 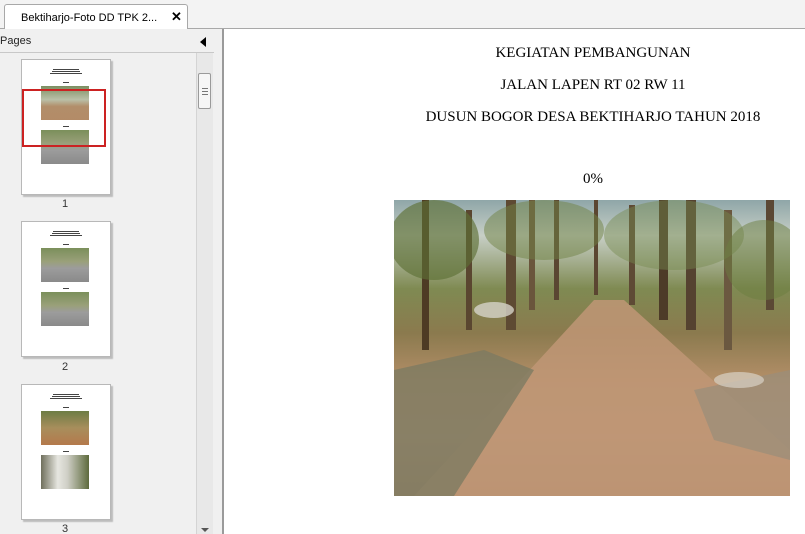 I want to click on page-number-1: 1, so click(x=65, y=204).